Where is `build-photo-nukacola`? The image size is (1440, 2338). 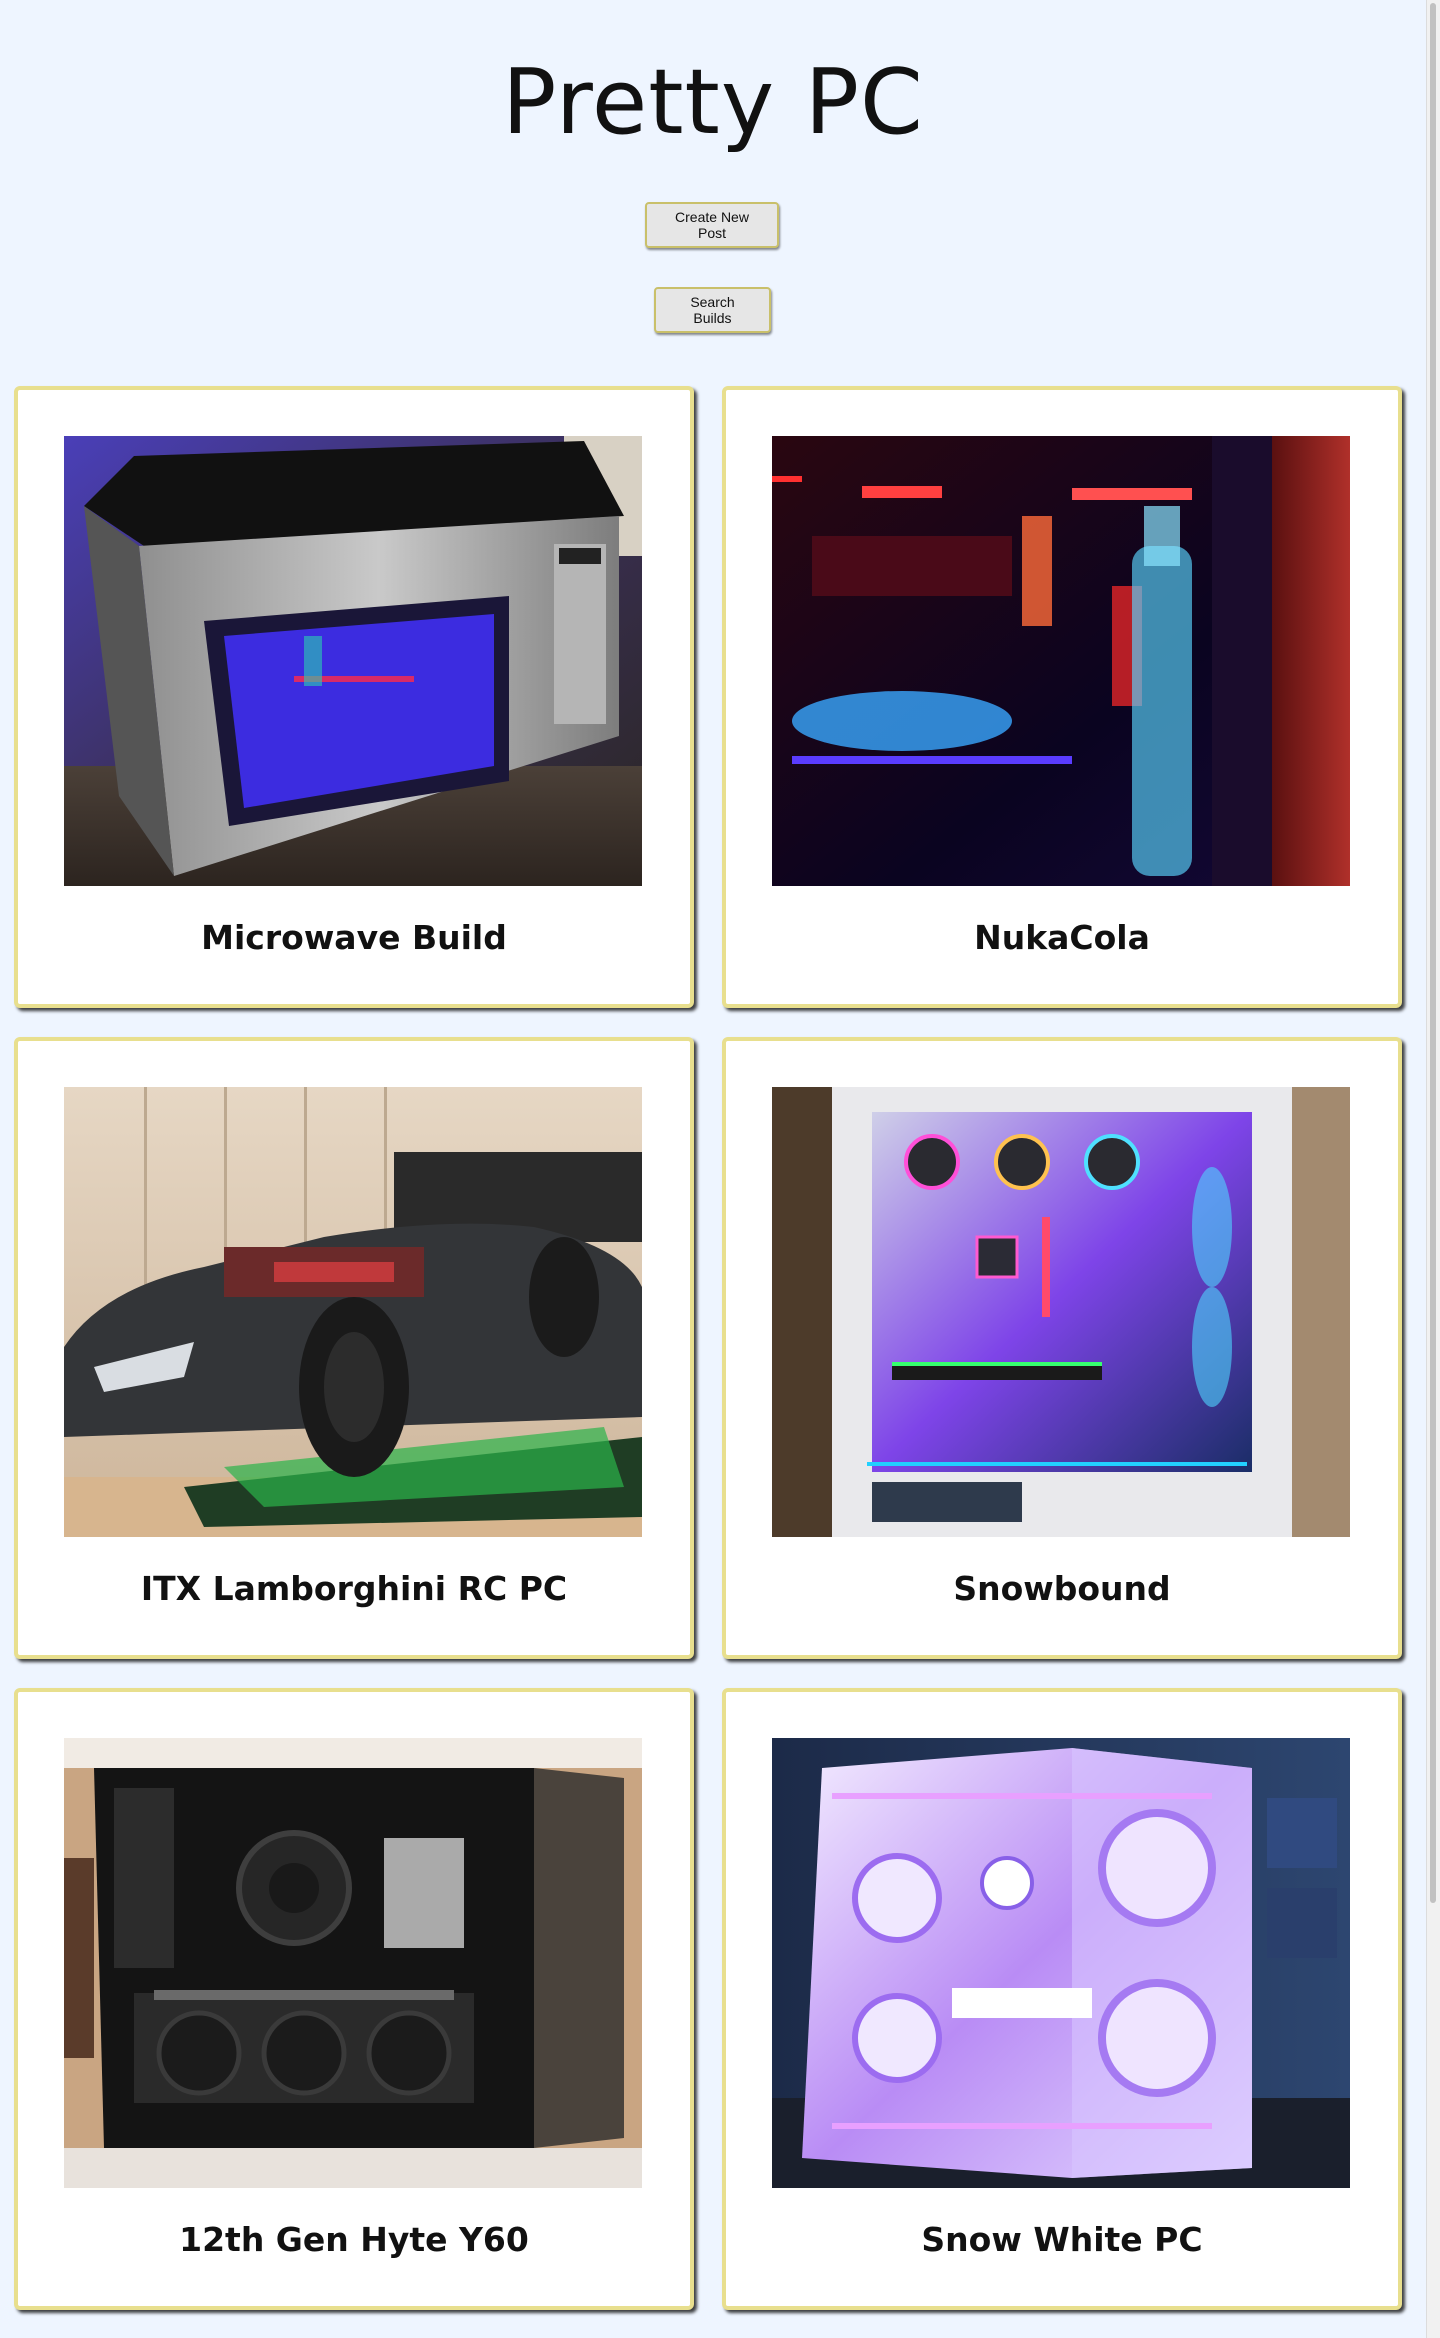 build-photo-nukacola is located at coordinates (1061, 661).